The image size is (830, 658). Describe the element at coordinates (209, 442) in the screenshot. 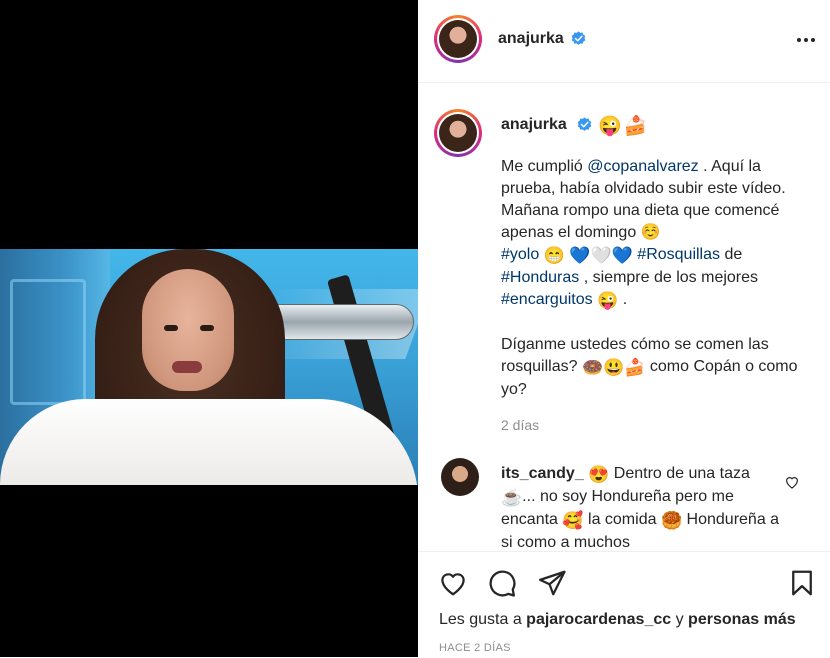

I see `video-person-shirt` at that location.